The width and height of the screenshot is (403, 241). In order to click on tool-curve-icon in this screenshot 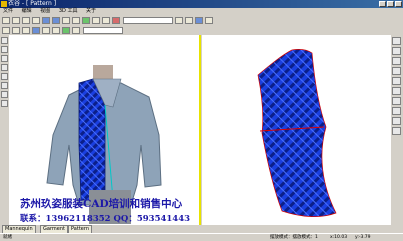, I will do `click(4, 58)`.